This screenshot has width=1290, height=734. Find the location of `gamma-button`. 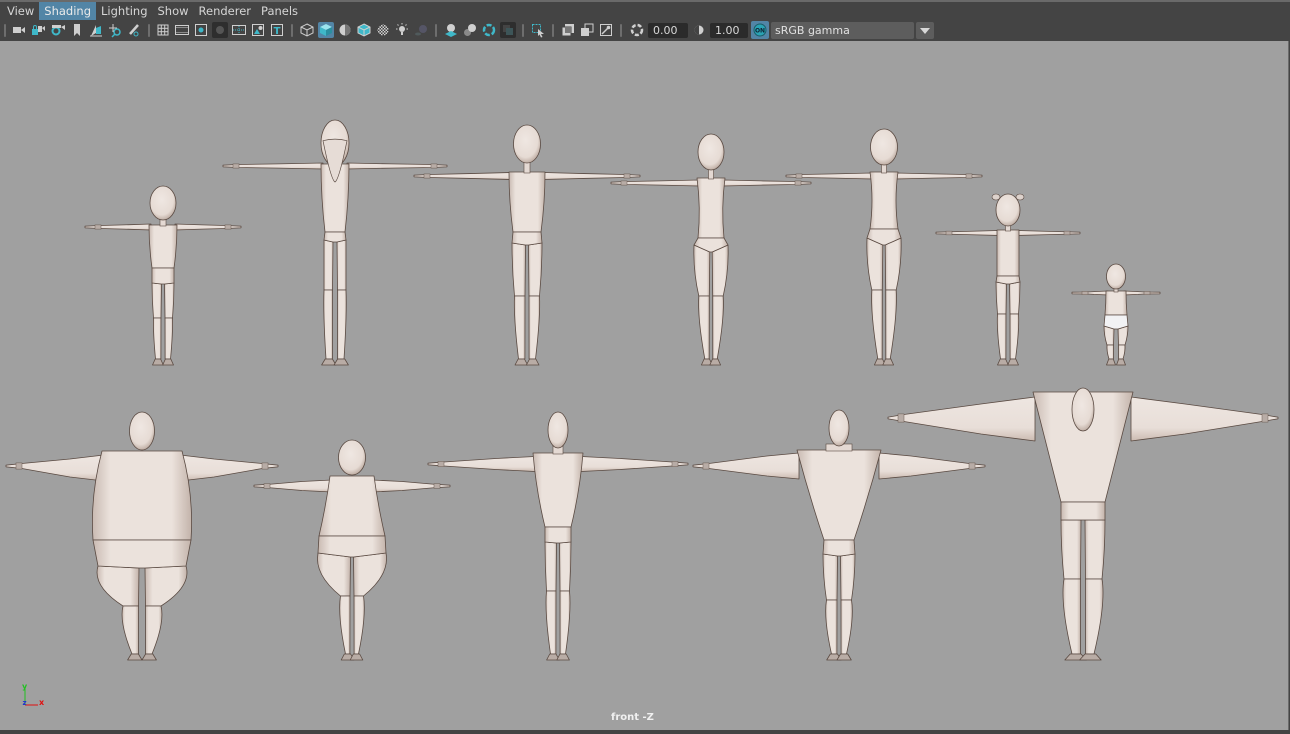

gamma-button is located at coordinates (699, 30).